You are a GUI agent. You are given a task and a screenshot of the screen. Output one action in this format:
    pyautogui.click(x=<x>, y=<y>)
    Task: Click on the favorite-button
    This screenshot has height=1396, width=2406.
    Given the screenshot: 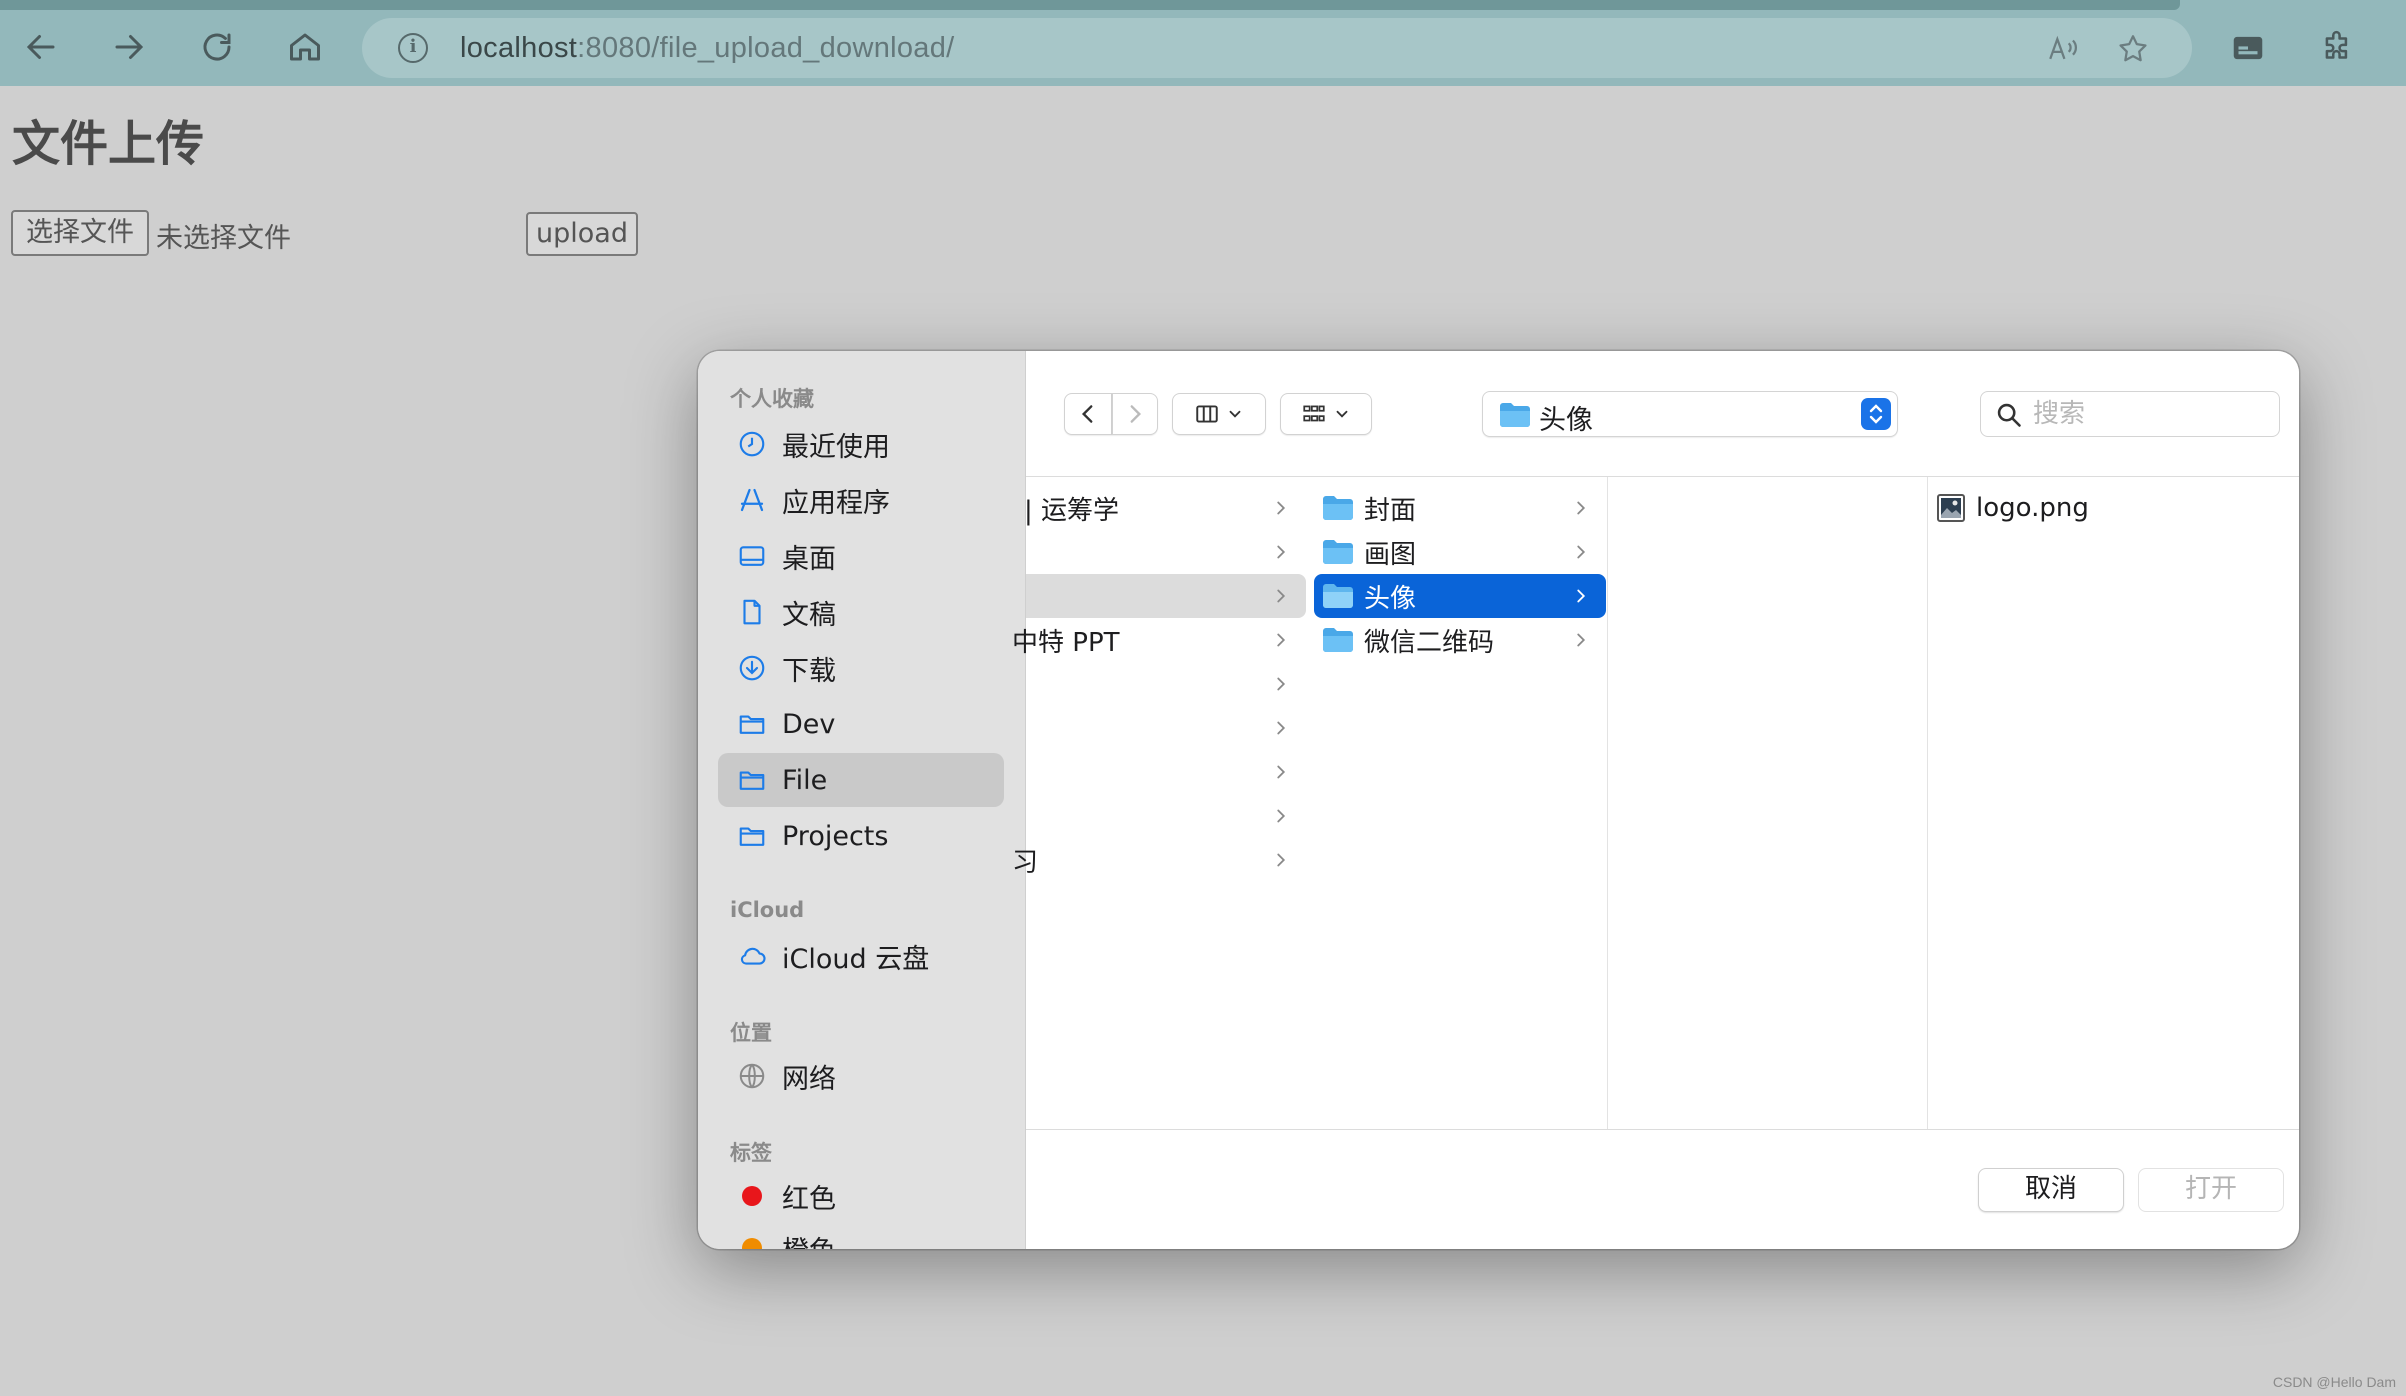 What is the action you would take?
    pyautogui.click(x=2133, y=49)
    